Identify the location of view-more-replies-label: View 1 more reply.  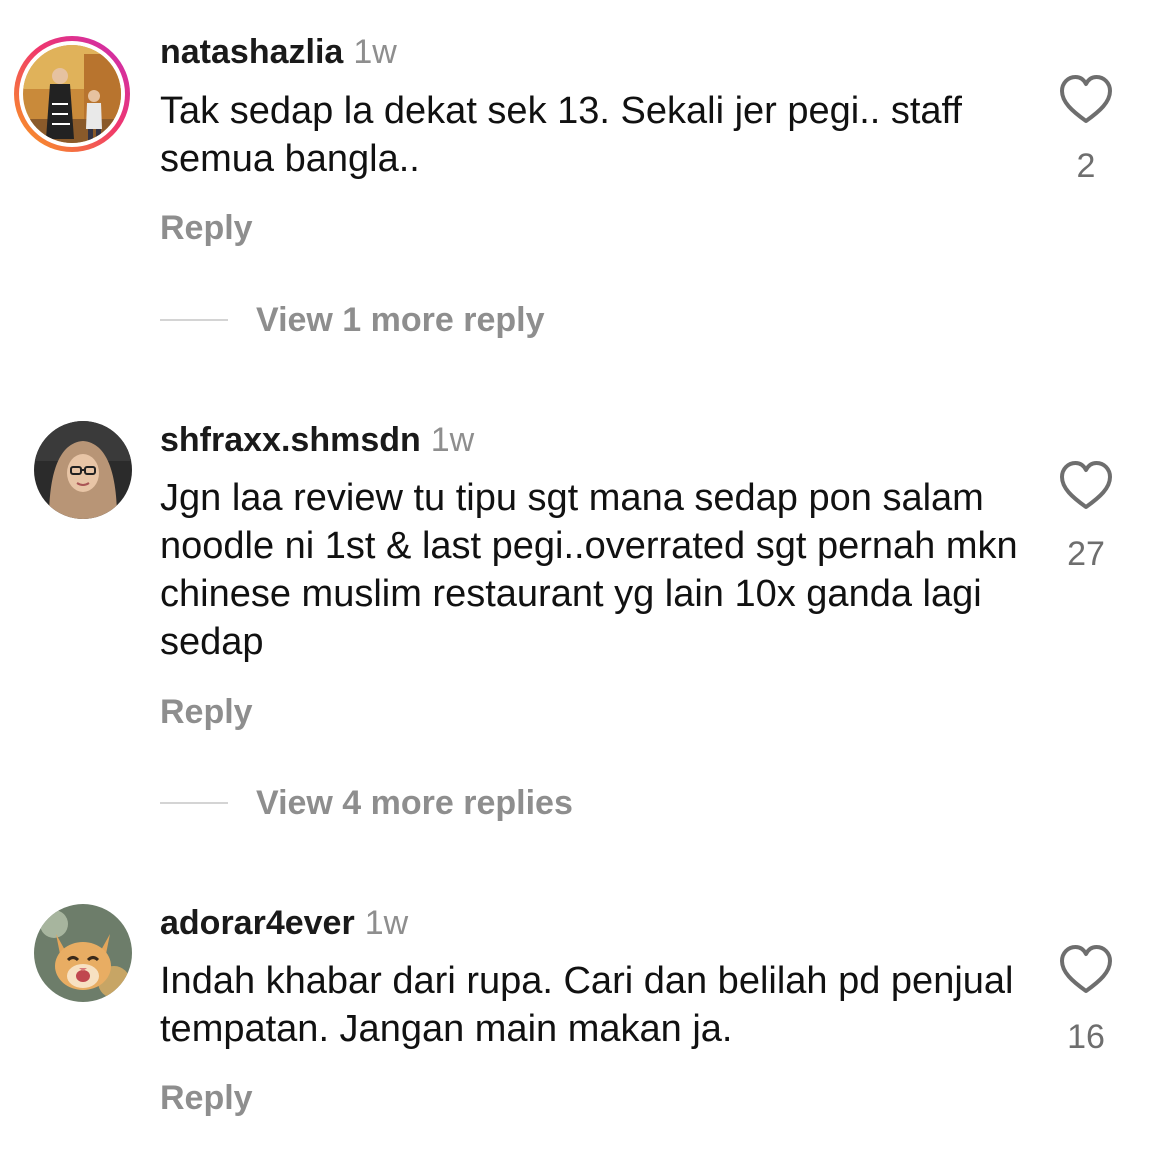
(400, 319).